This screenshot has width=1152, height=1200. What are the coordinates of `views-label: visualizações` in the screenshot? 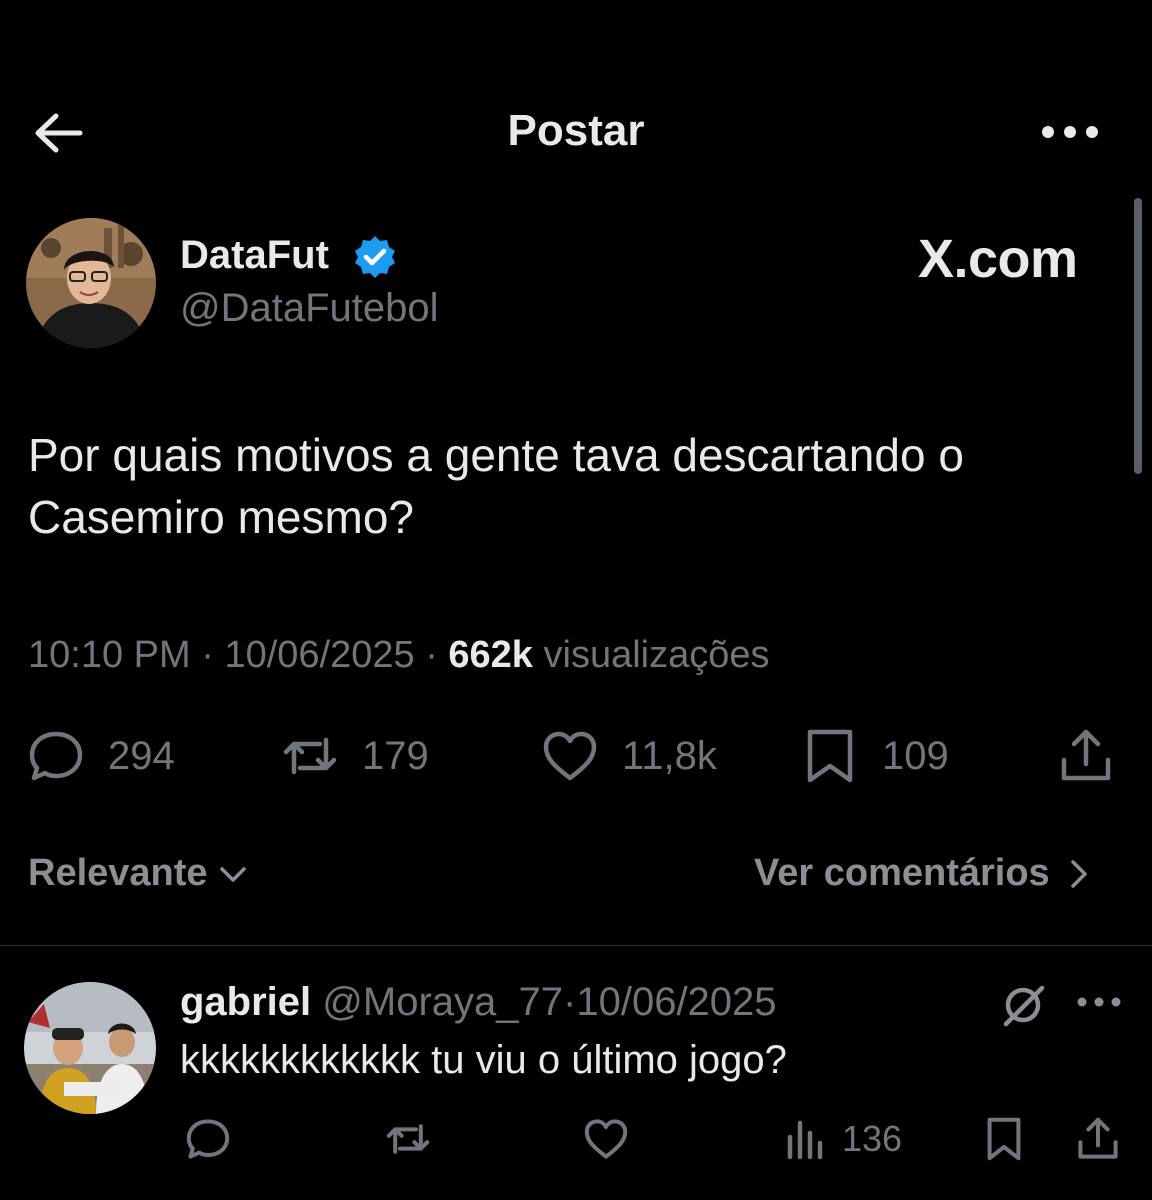 It's located at (656, 655).